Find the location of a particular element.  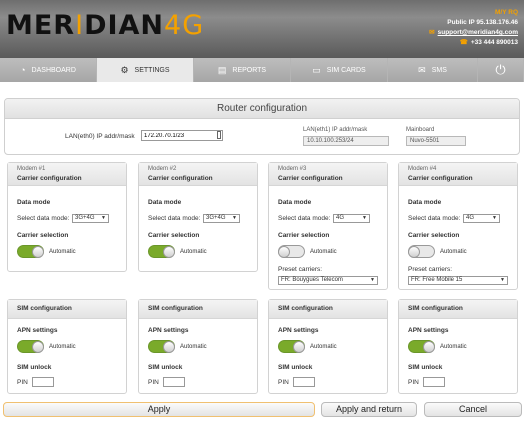

tab-sim-cards: ▭ SIM CARDS is located at coordinates (339, 70).